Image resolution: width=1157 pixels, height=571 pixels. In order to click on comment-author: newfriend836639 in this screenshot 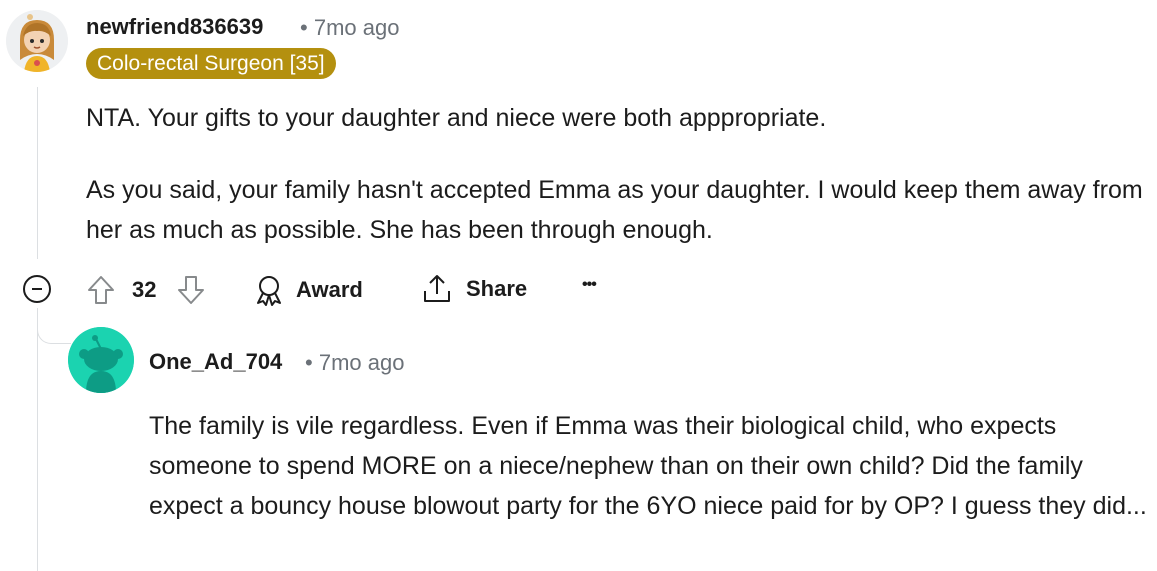, I will do `click(174, 27)`.